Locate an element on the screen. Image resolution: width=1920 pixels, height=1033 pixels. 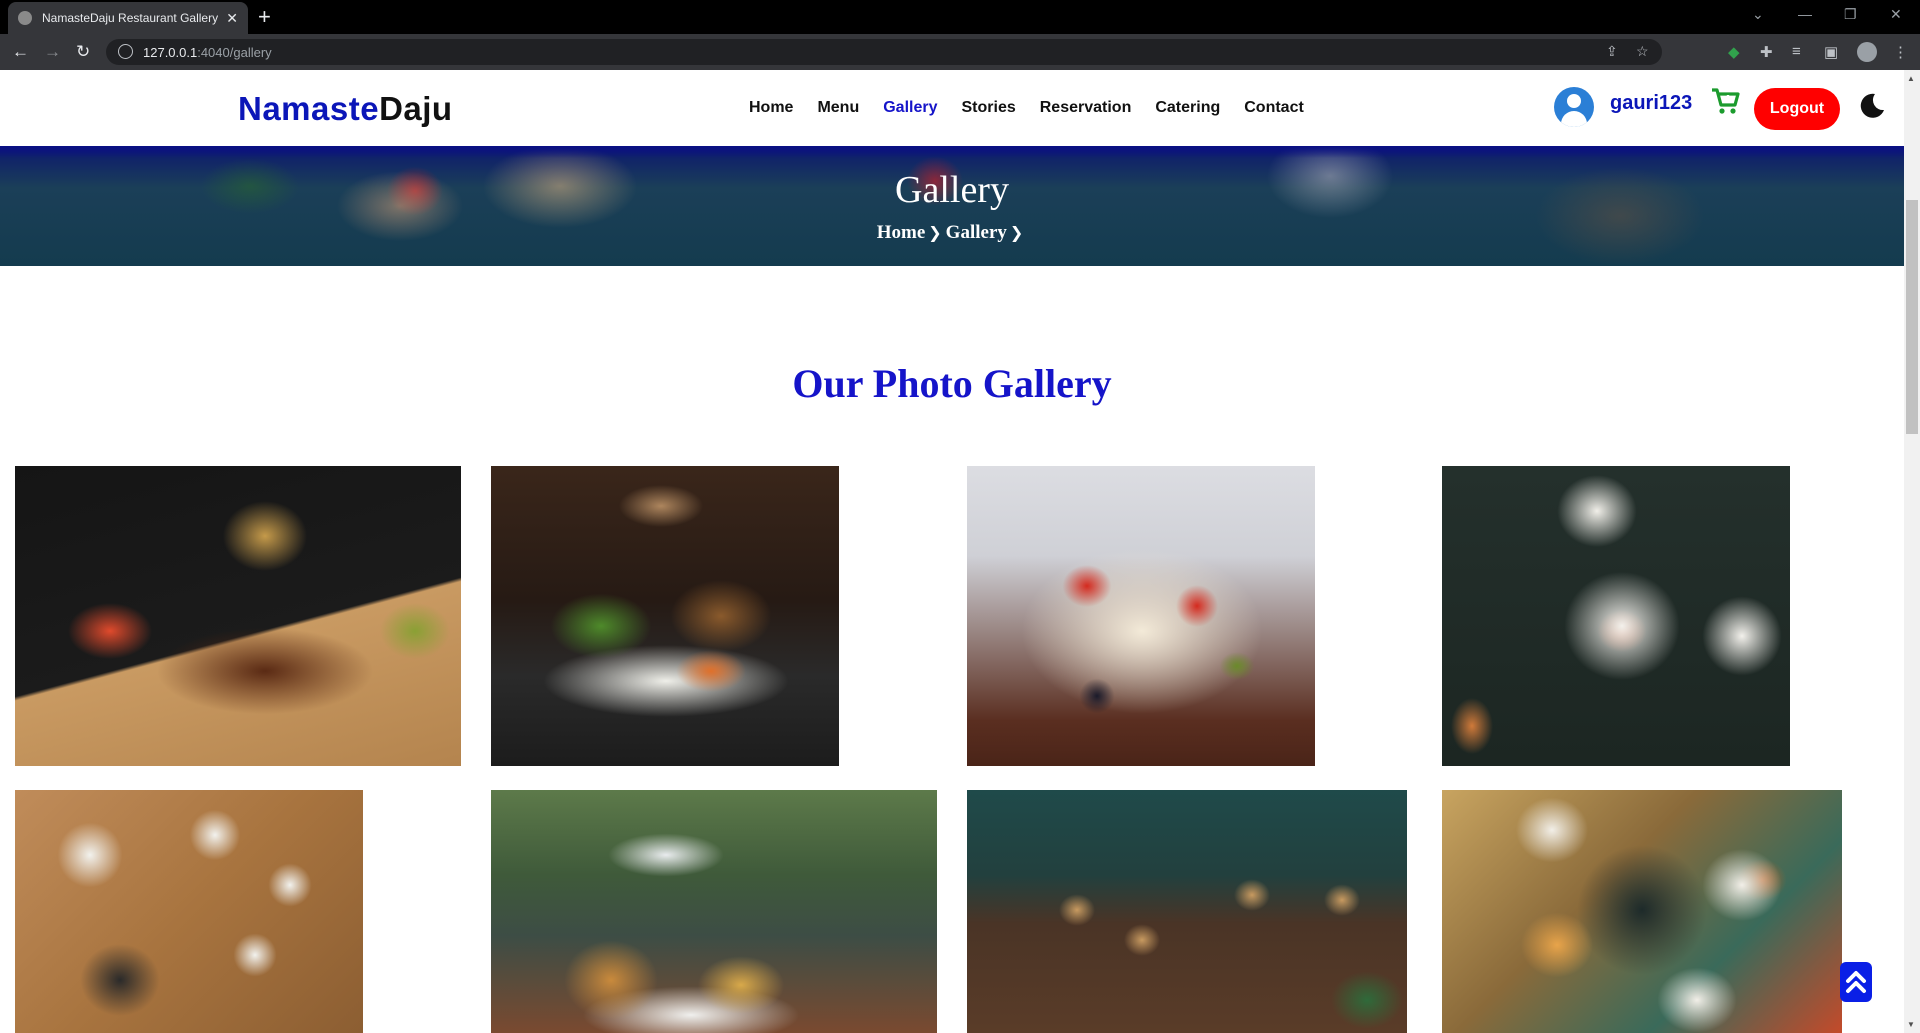
url-text: 127.0.0.1:4040/gallery is located at coordinates (207, 52).